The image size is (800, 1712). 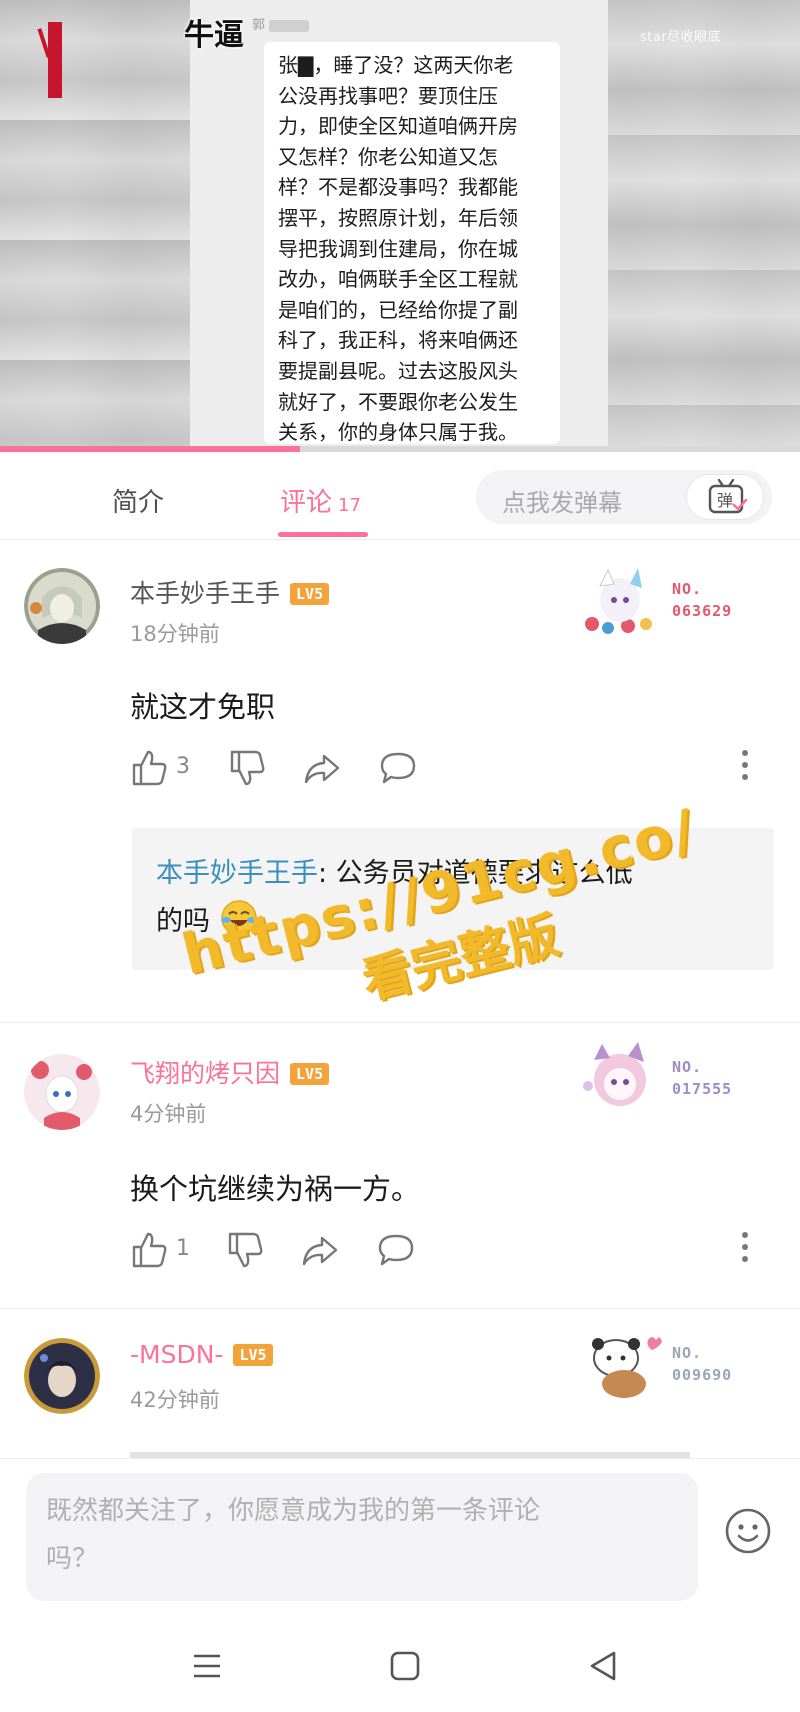 I want to click on chat-line: 又怎样？你老公知道又怎, so click(x=388, y=156).